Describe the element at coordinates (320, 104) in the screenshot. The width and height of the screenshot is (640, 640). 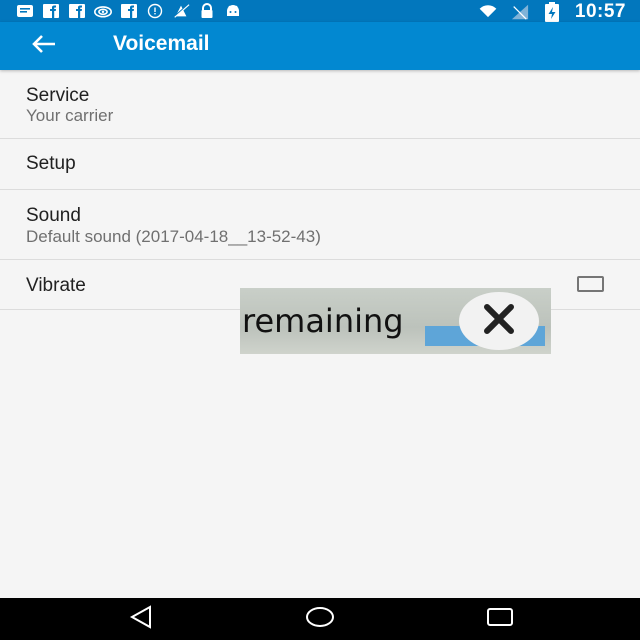
I see `setting-service: Service Your carrier` at that location.